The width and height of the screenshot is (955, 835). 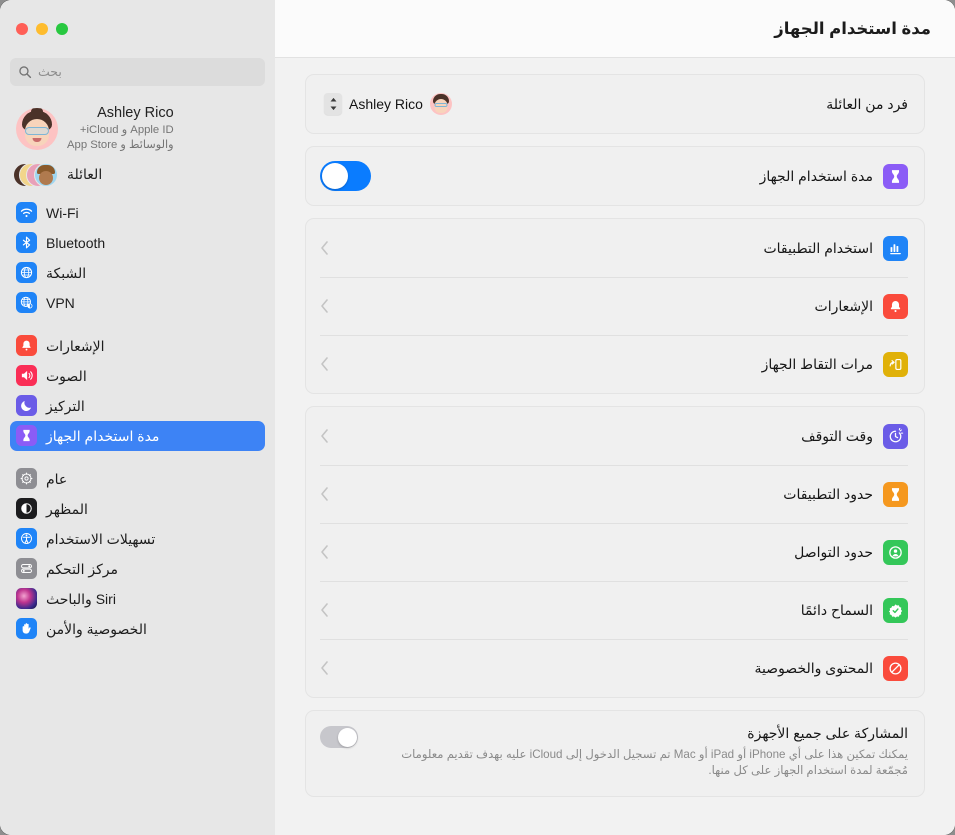 I want to click on sidebar-item-network: الشبكة, so click(x=137, y=273).